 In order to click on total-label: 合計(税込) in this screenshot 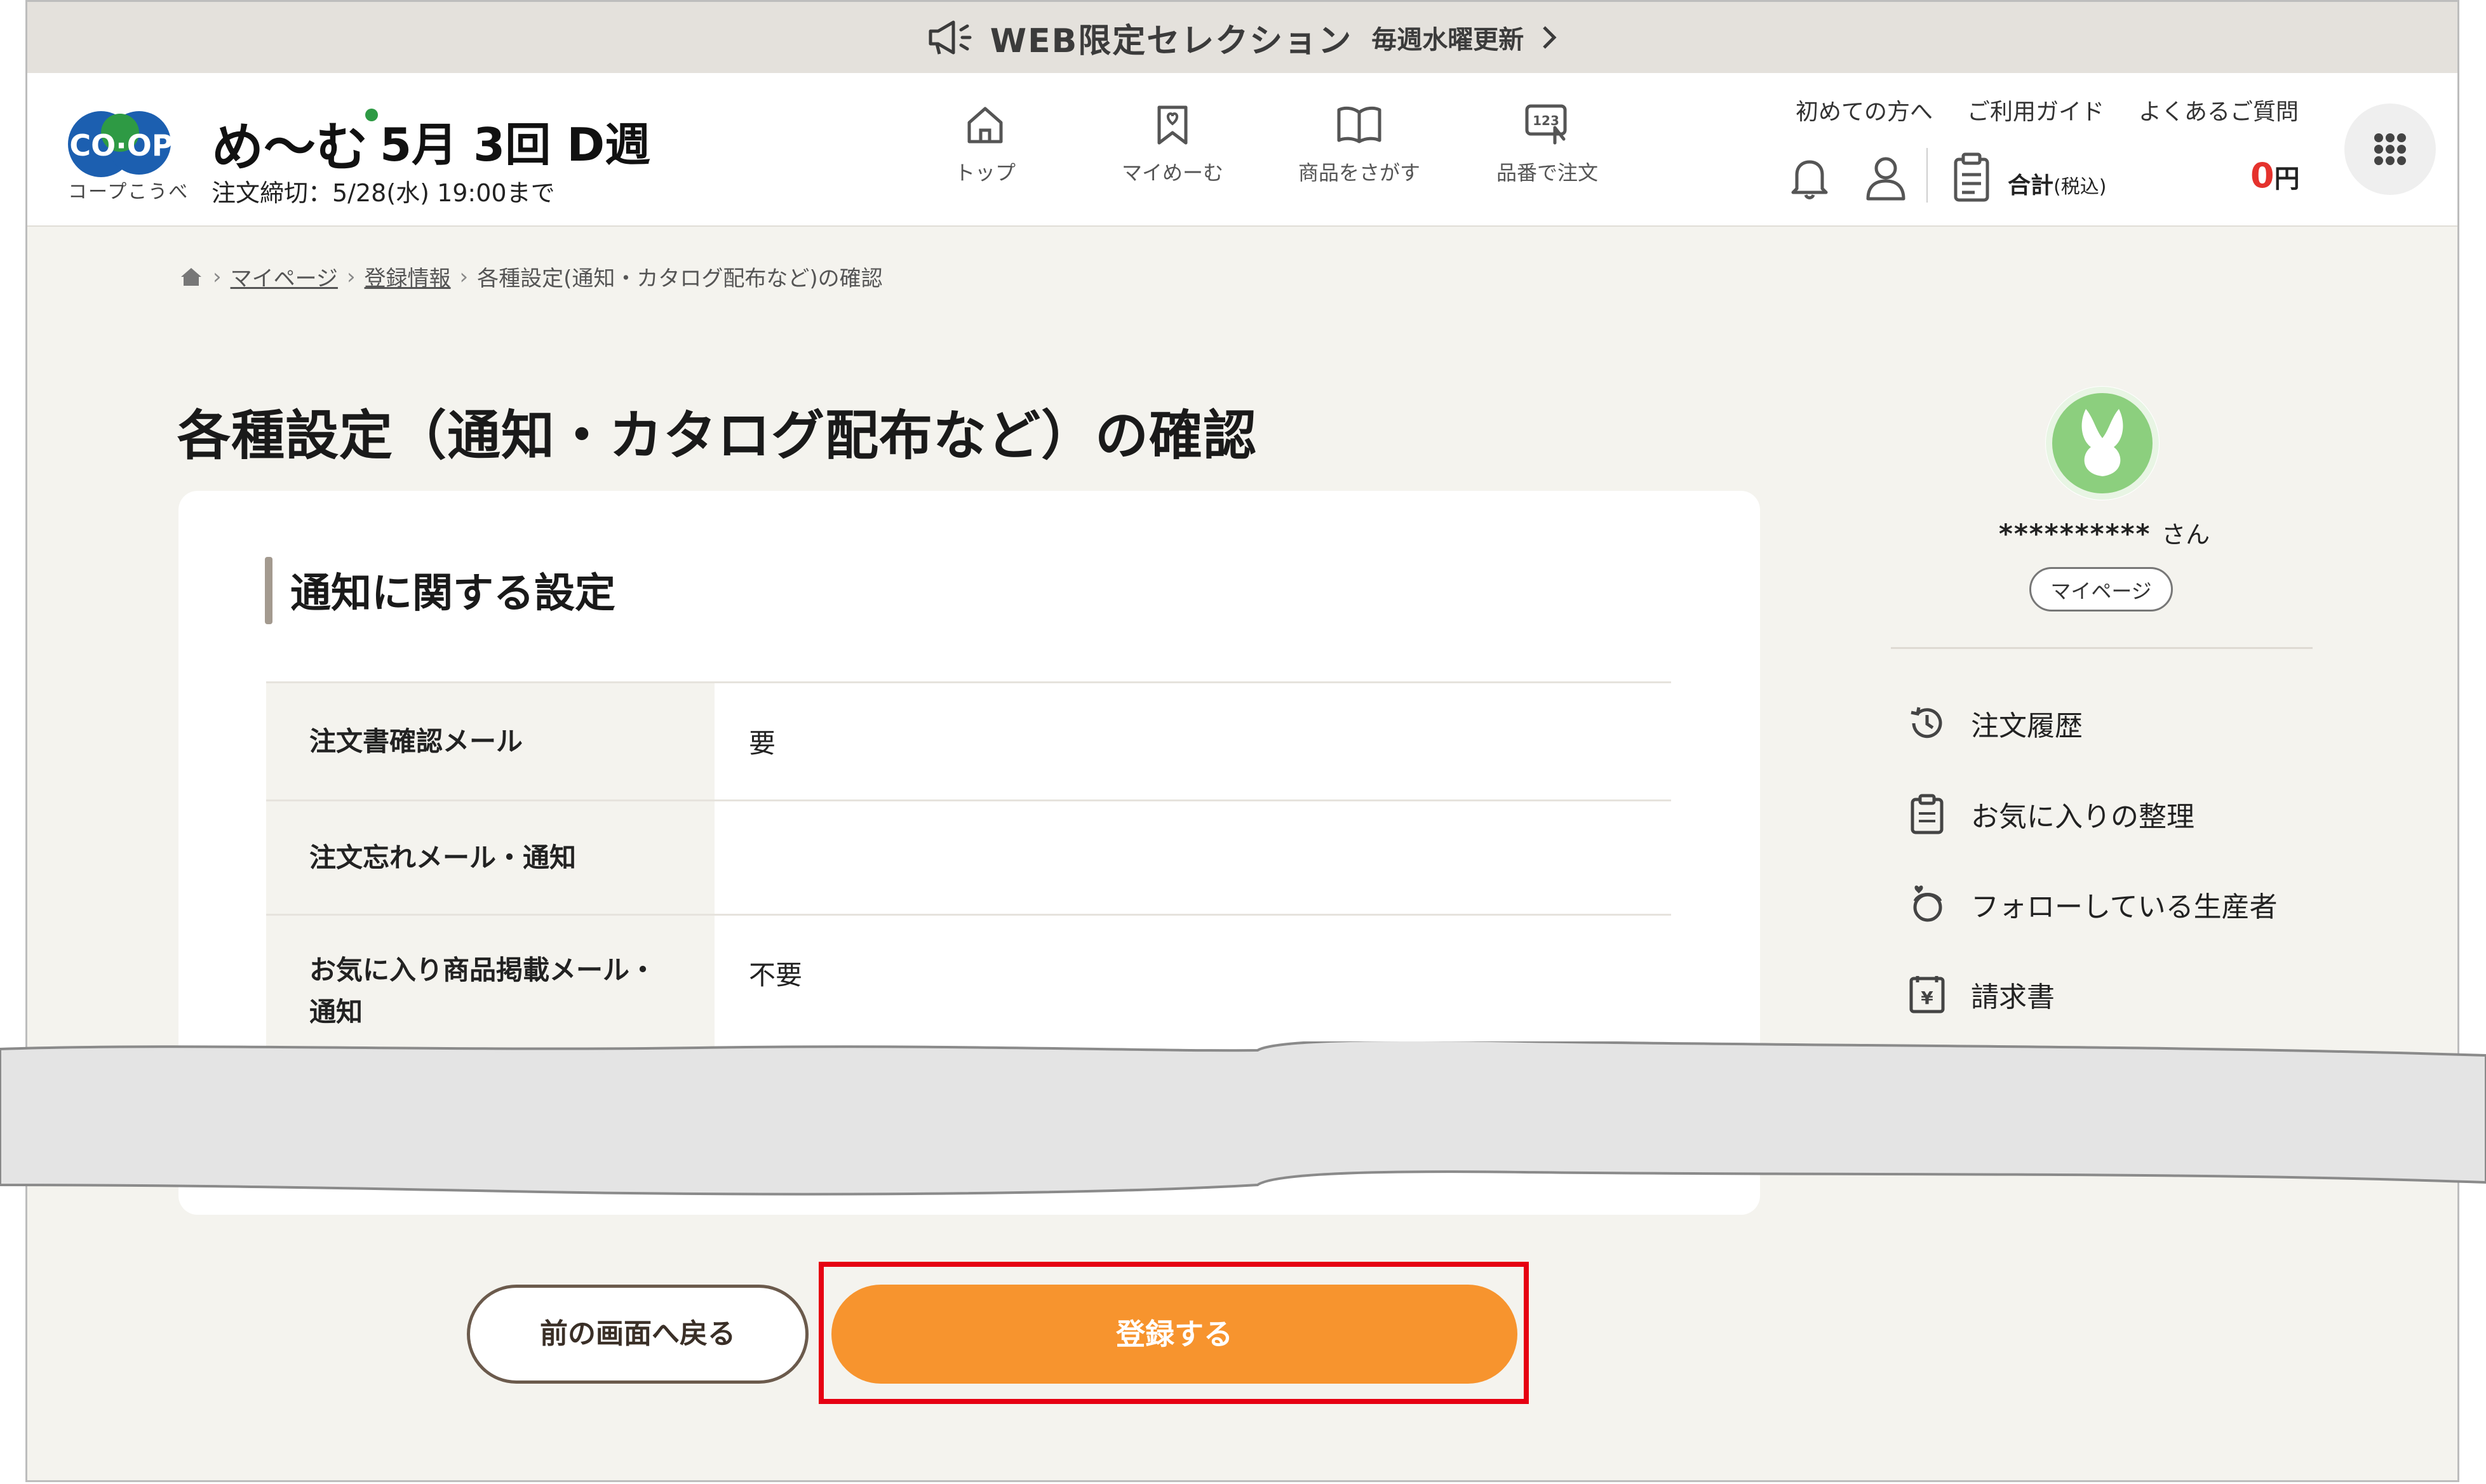, I will do `click(2057, 183)`.